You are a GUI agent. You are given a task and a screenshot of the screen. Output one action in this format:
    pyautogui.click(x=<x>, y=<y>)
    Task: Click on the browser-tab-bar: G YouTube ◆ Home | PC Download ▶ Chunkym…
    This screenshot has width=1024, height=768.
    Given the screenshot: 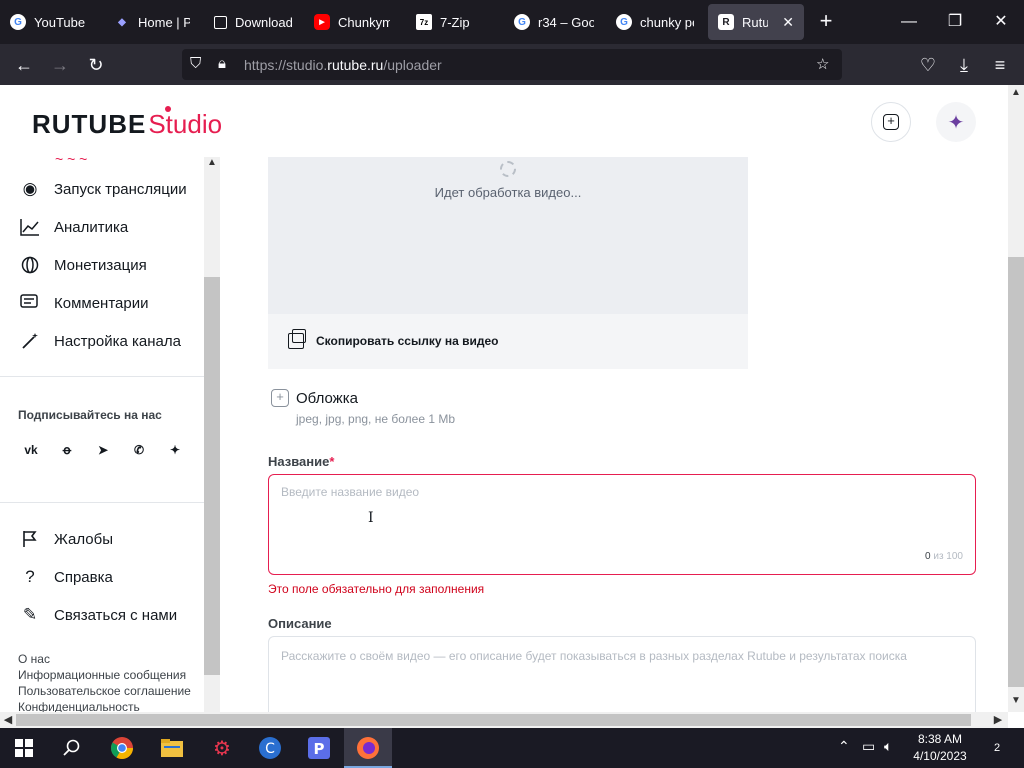 What is the action you would take?
    pyautogui.click(x=512, y=22)
    